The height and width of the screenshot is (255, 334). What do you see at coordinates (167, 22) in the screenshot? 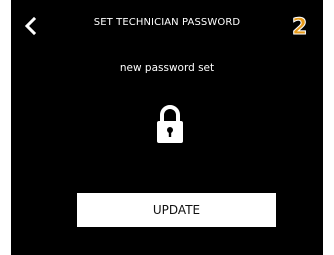
I see `page-title: SET TECHNICIAN PASSWORD` at bounding box center [167, 22].